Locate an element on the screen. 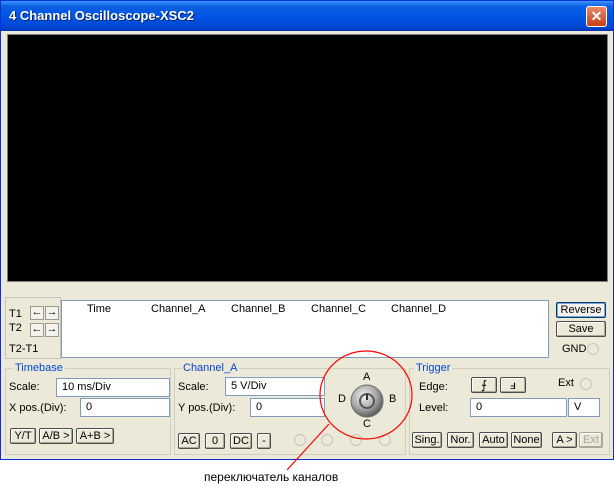 Image resolution: width=614 pixels, height=487 pixels. annotation-caption: переключатель каналов is located at coordinates (271, 477).